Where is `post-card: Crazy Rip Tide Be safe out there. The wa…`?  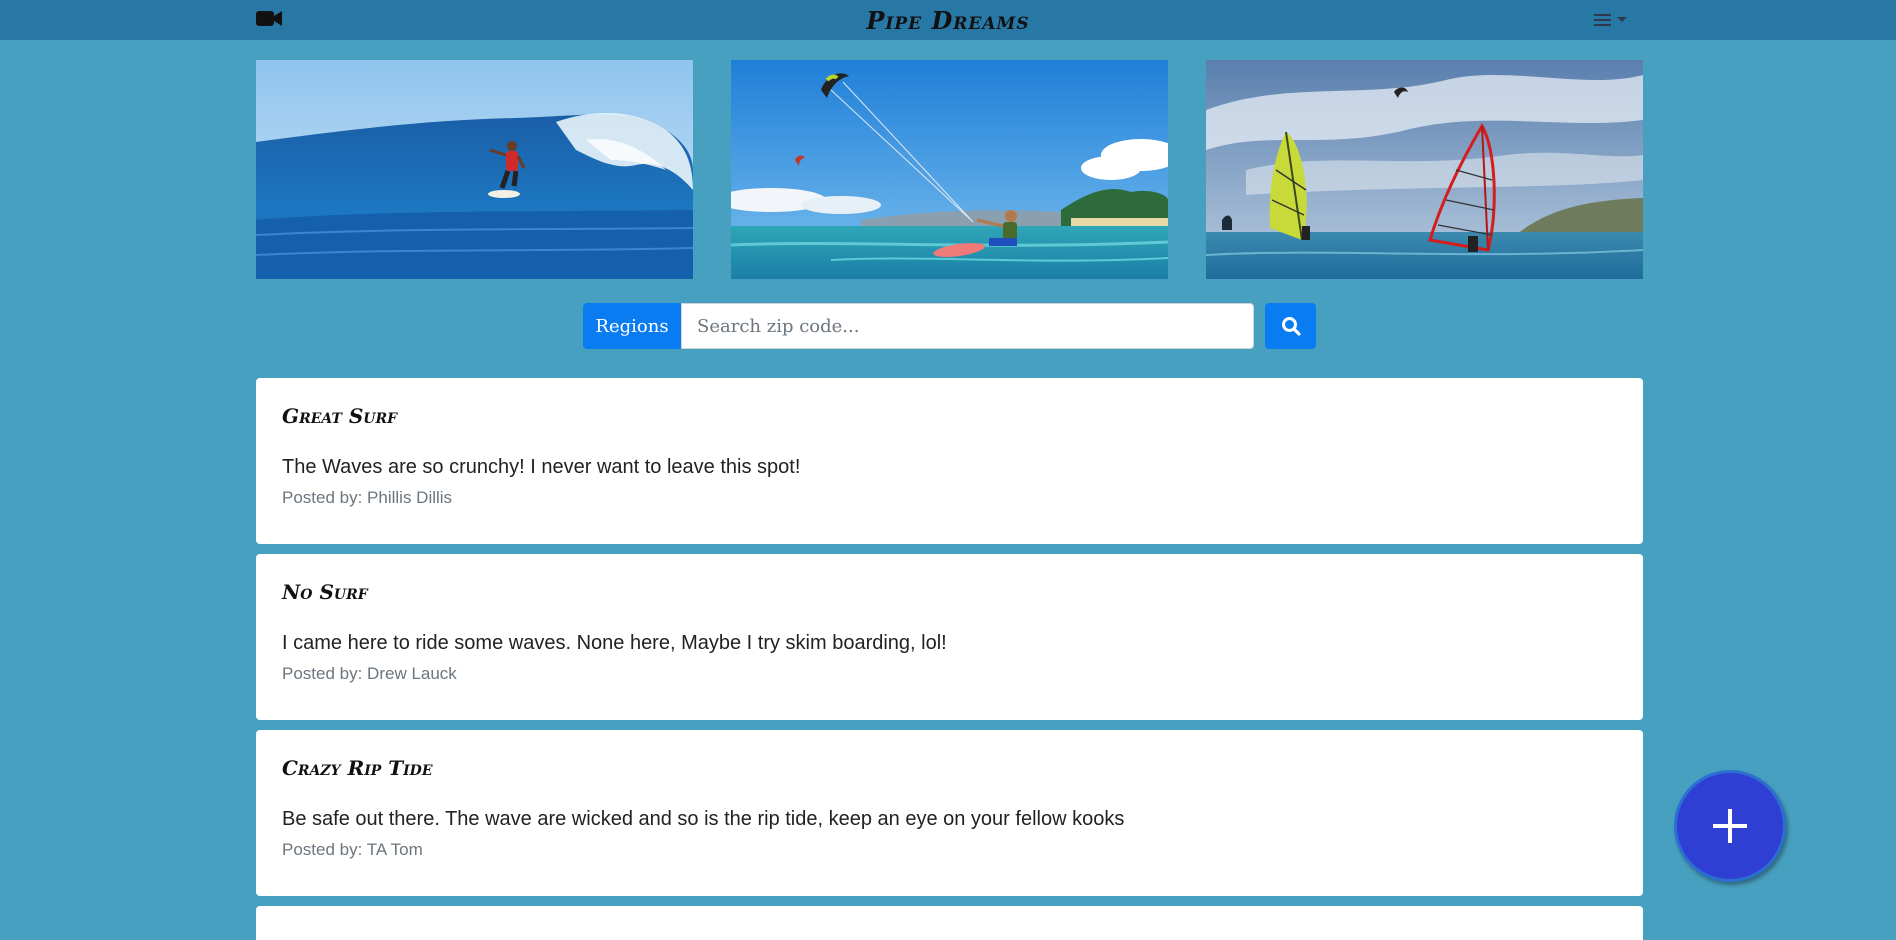
post-card: Crazy Rip Tide Be safe out there. The wa… is located at coordinates (949, 813).